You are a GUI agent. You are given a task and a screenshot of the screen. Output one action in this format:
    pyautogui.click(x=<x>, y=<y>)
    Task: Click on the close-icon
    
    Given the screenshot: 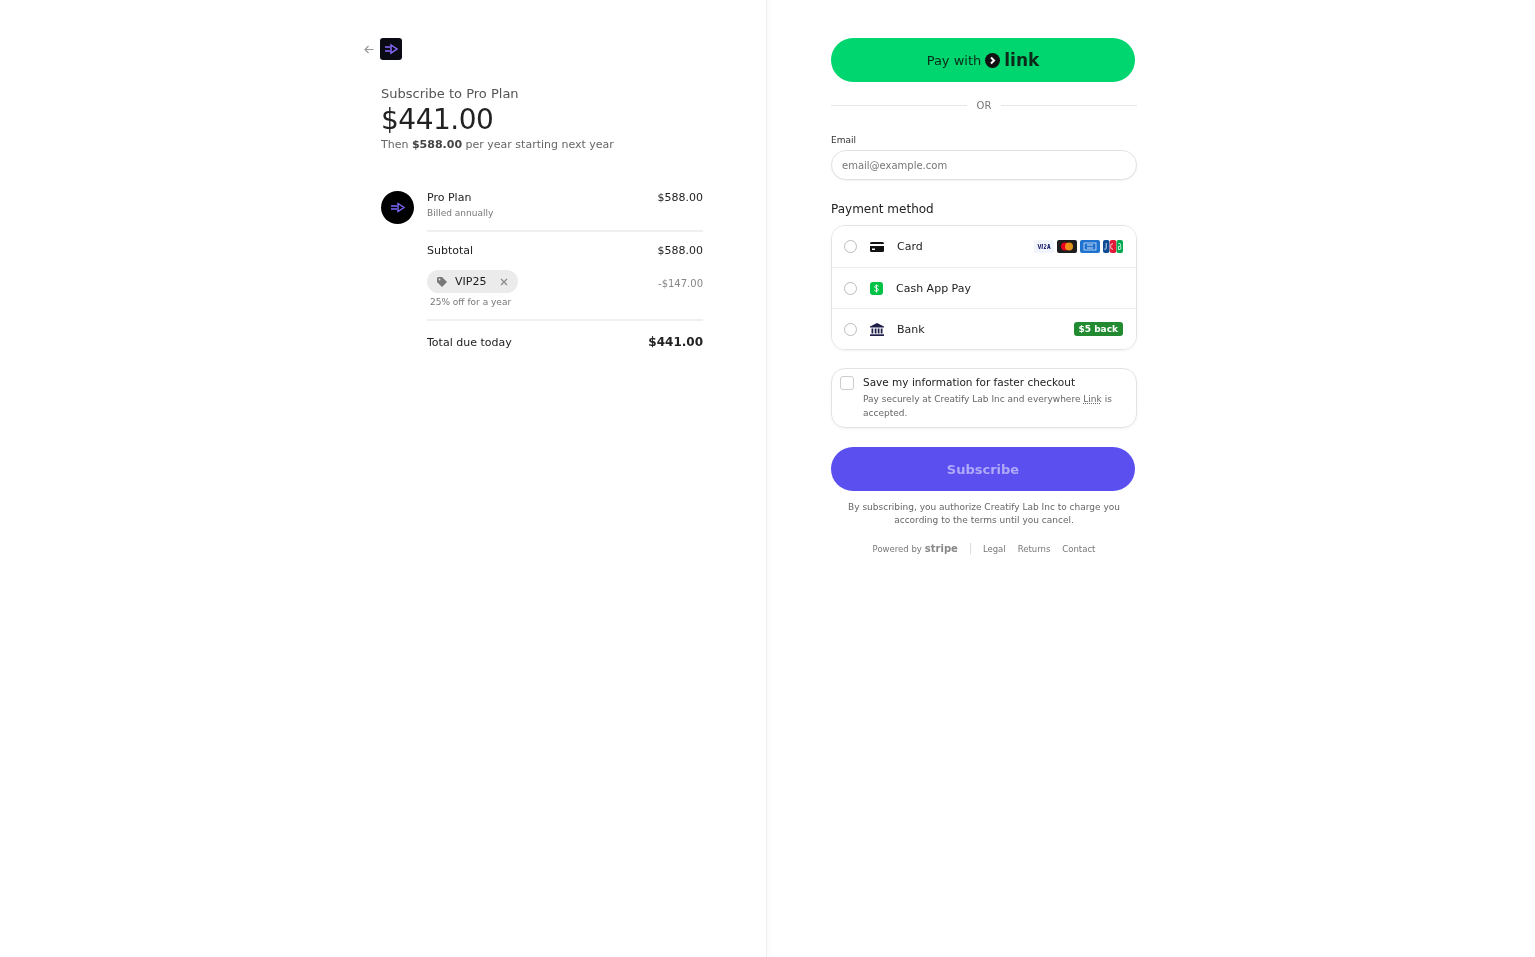 What is the action you would take?
    pyautogui.click(x=504, y=281)
    